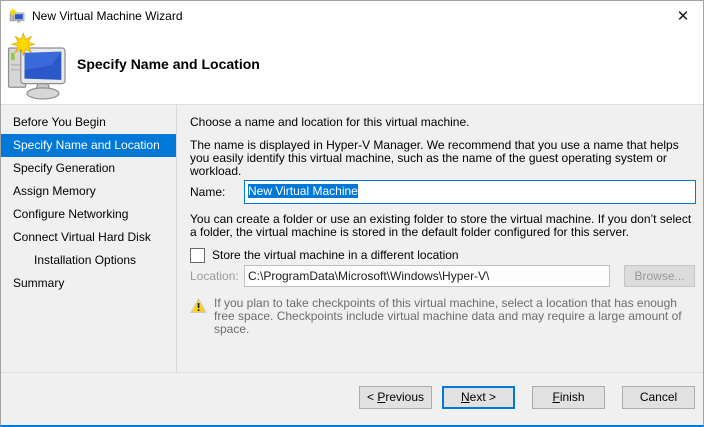 Image resolution: width=704 pixels, height=427 pixels. I want to click on next-button-suffix: ext >, so click(483, 397).